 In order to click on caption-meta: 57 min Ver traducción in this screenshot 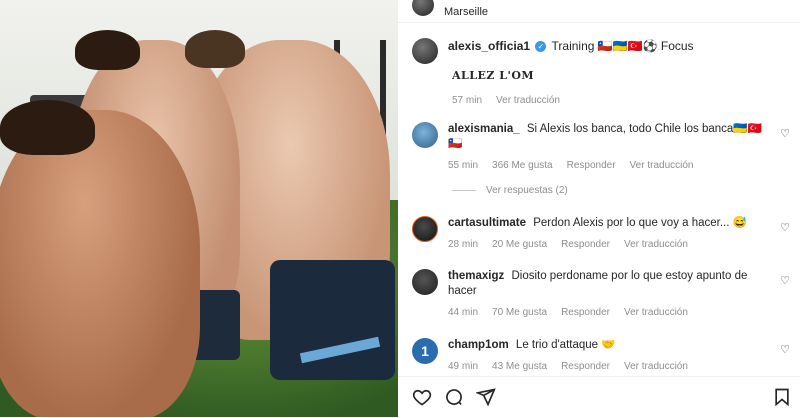, I will do `click(506, 100)`.